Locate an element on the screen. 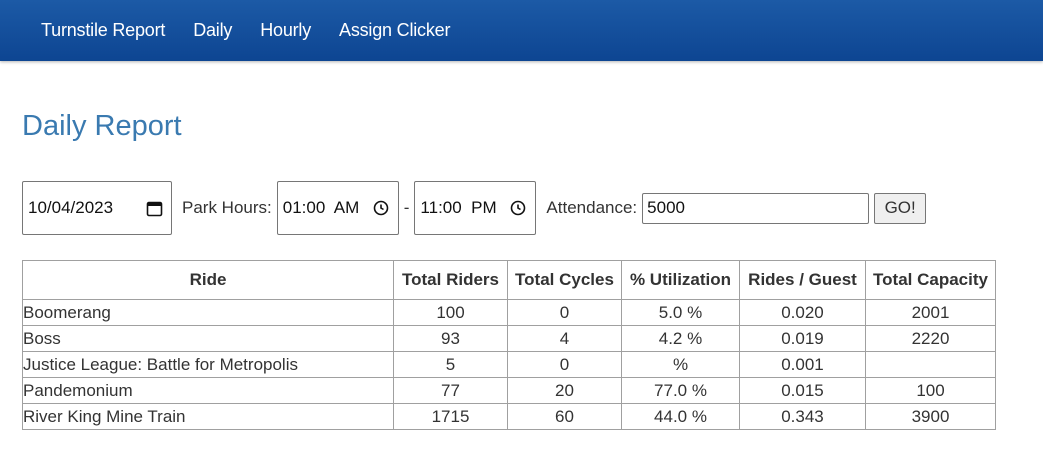  open-time-input: 01:00 AM is located at coordinates (337, 208).